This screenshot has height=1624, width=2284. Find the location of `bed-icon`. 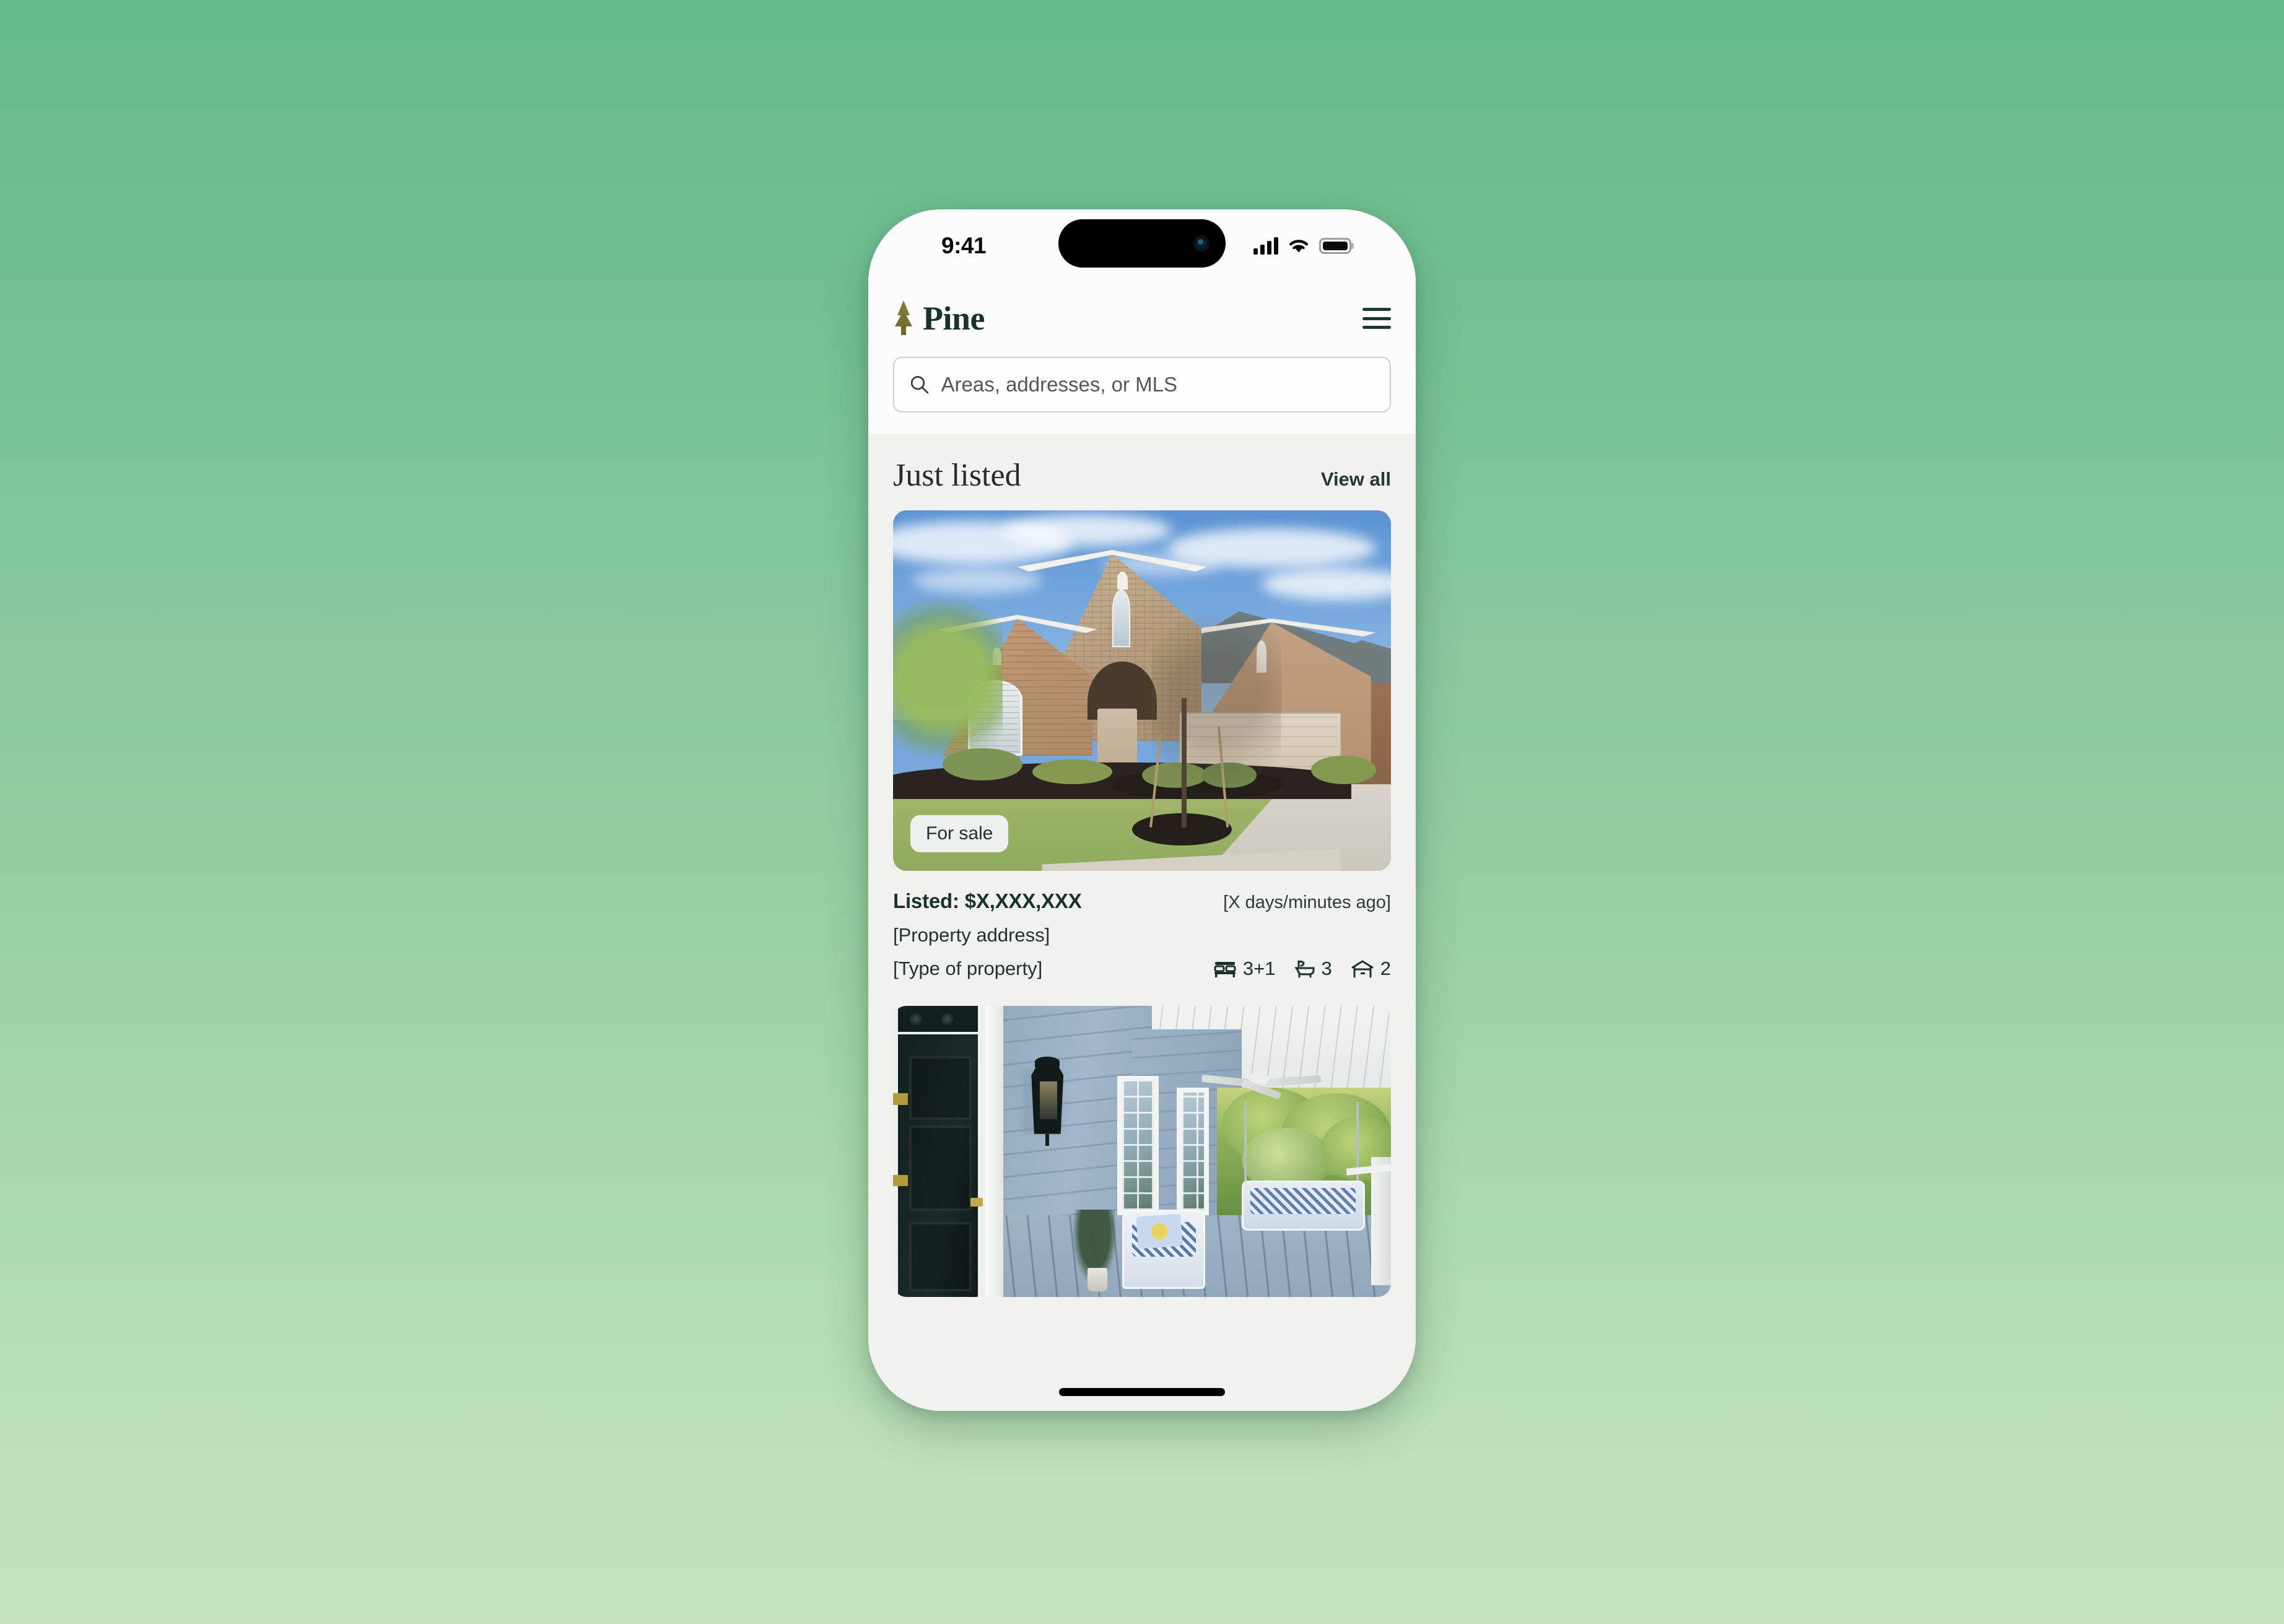

bed-icon is located at coordinates (1225, 970).